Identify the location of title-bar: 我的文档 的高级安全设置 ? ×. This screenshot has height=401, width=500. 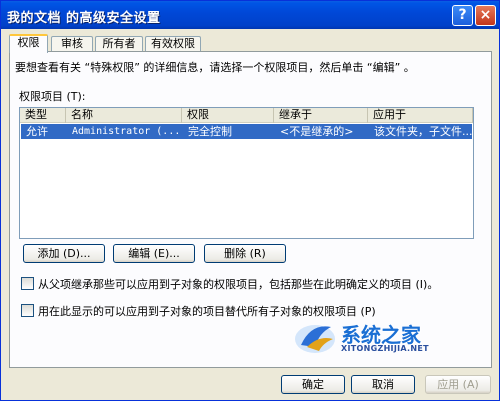
(250, 15).